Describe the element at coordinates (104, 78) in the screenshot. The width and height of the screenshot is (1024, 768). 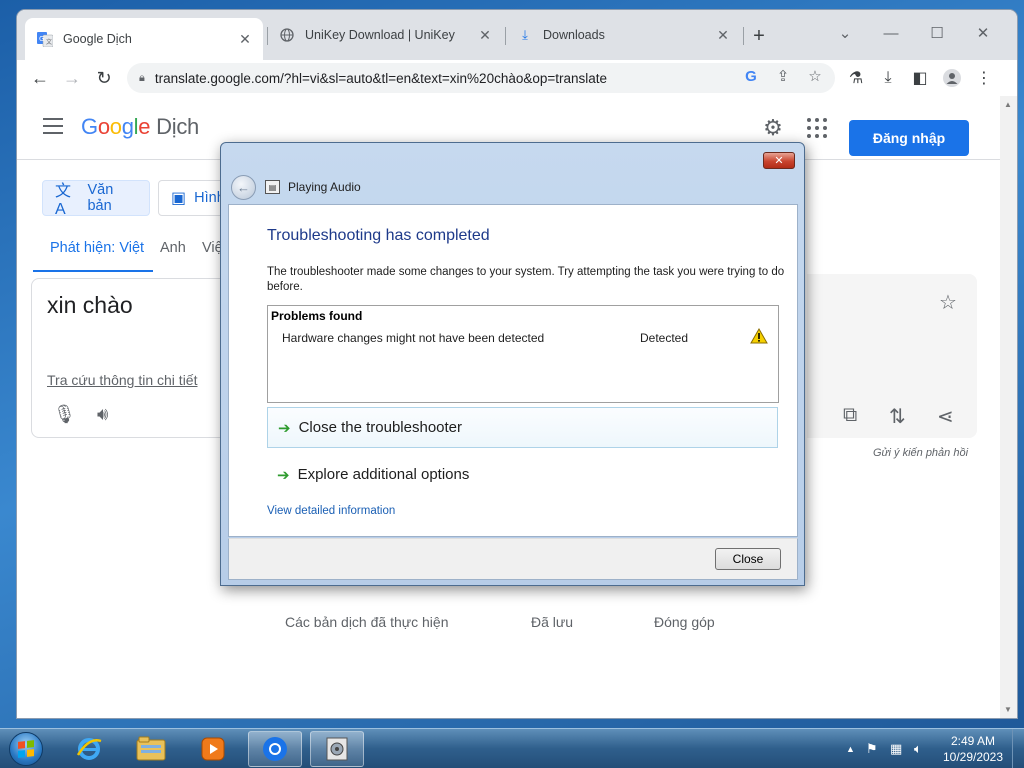
I see `reload-icon: ↻` at that location.